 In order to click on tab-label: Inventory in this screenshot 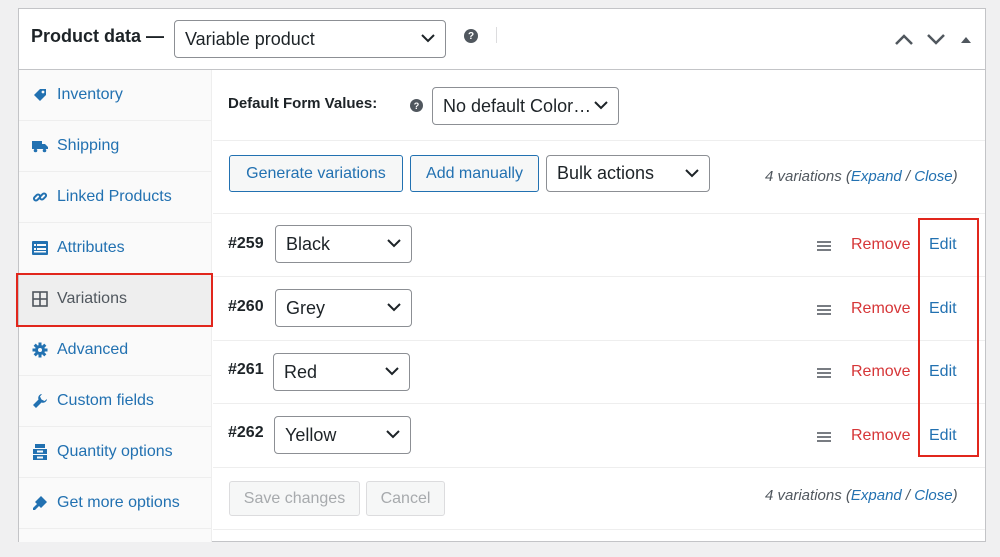, I will do `click(90, 94)`.